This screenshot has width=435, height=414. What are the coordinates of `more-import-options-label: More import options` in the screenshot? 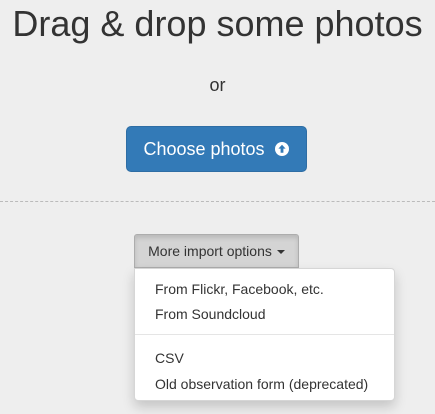 It's located at (210, 251).